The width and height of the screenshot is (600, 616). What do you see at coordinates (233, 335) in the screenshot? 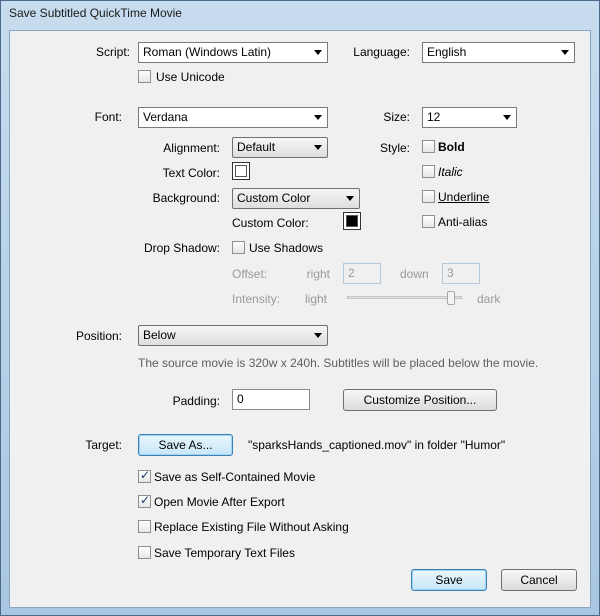
I see `position-select: Below` at bounding box center [233, 335].